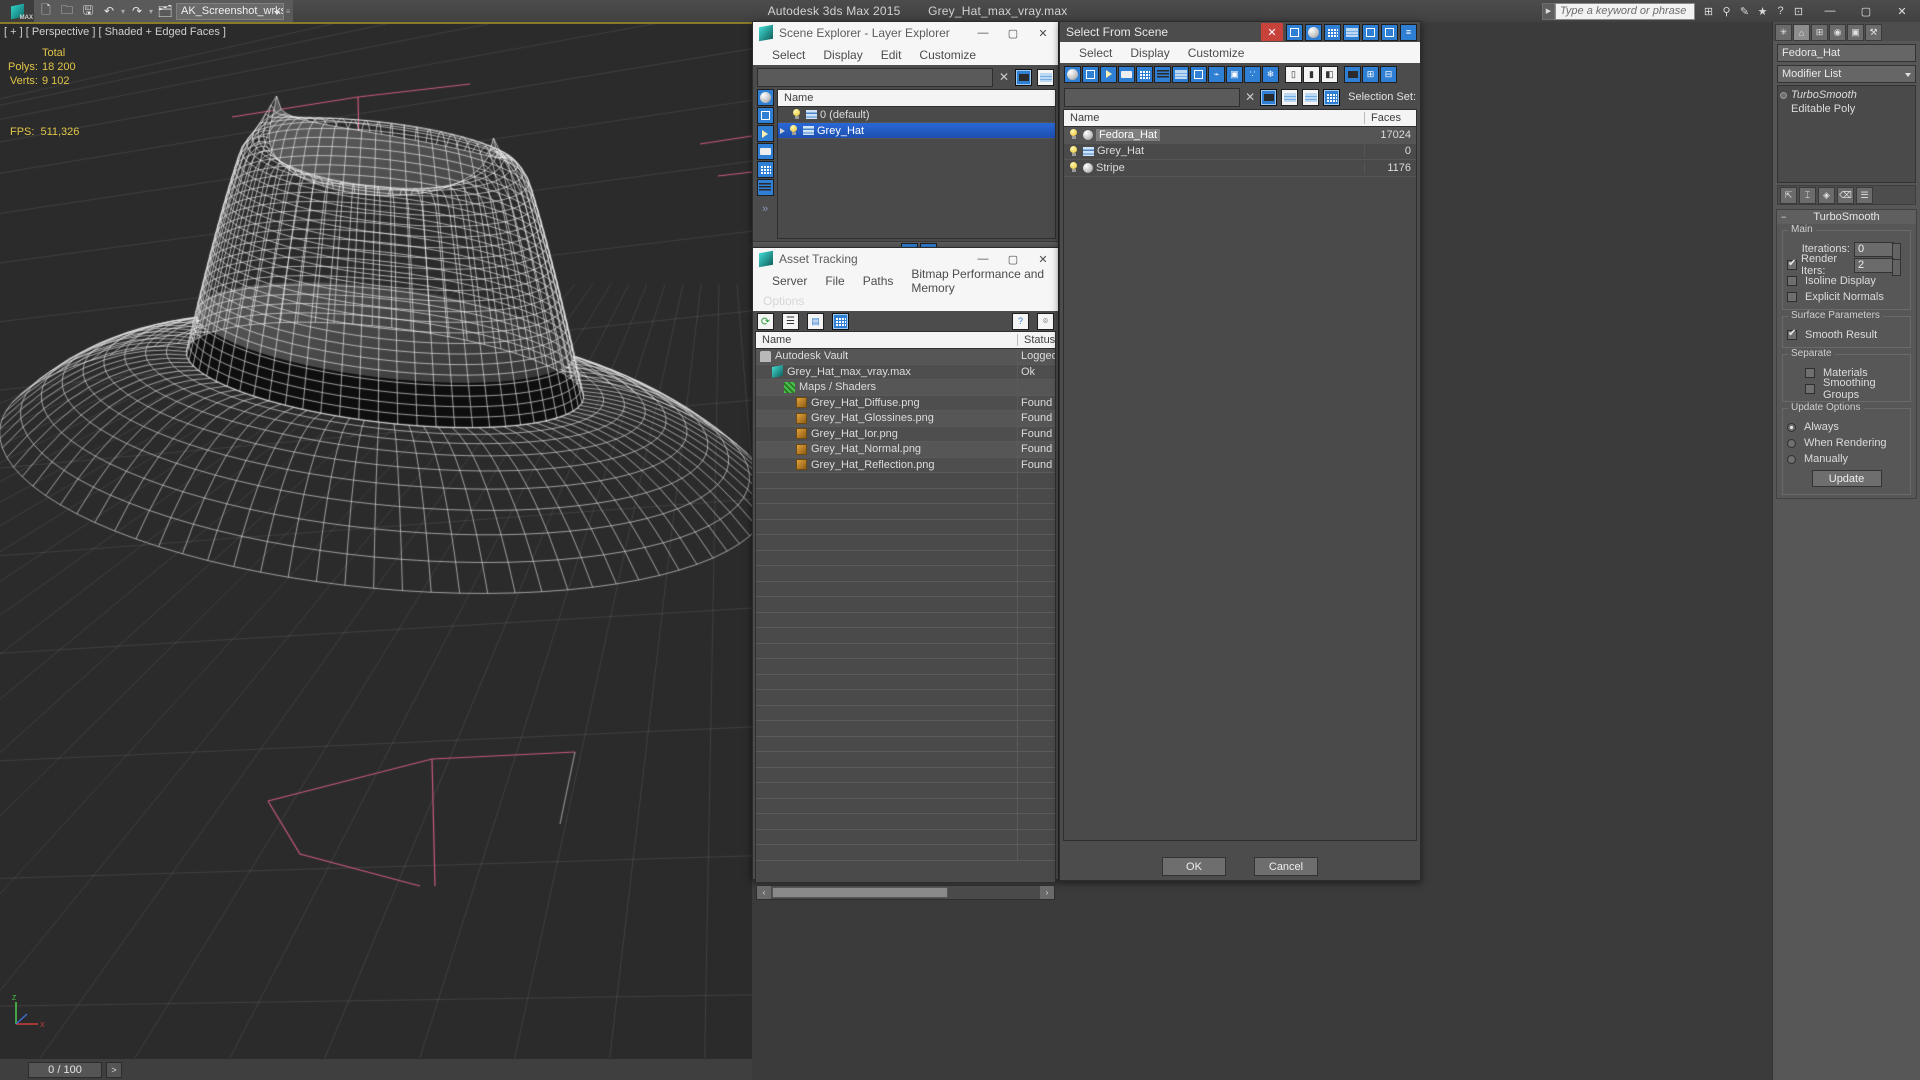  What do you see at coordinates (1149, 53) in the screenshot?
I see `sfs-menu-display: Display` at bounding box center [1149, 53].